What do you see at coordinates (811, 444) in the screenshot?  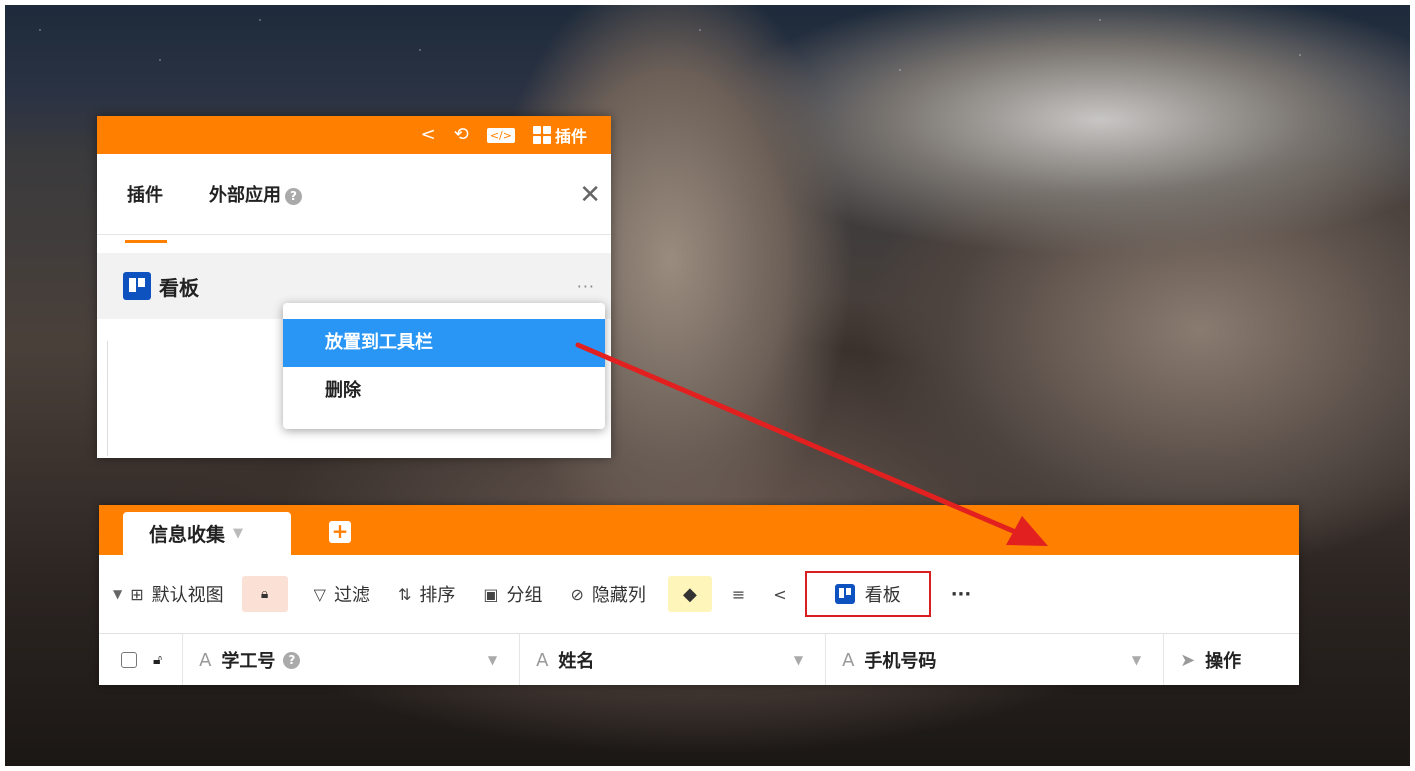 I see `annotation-arrow` at bounding box center [811, 444].